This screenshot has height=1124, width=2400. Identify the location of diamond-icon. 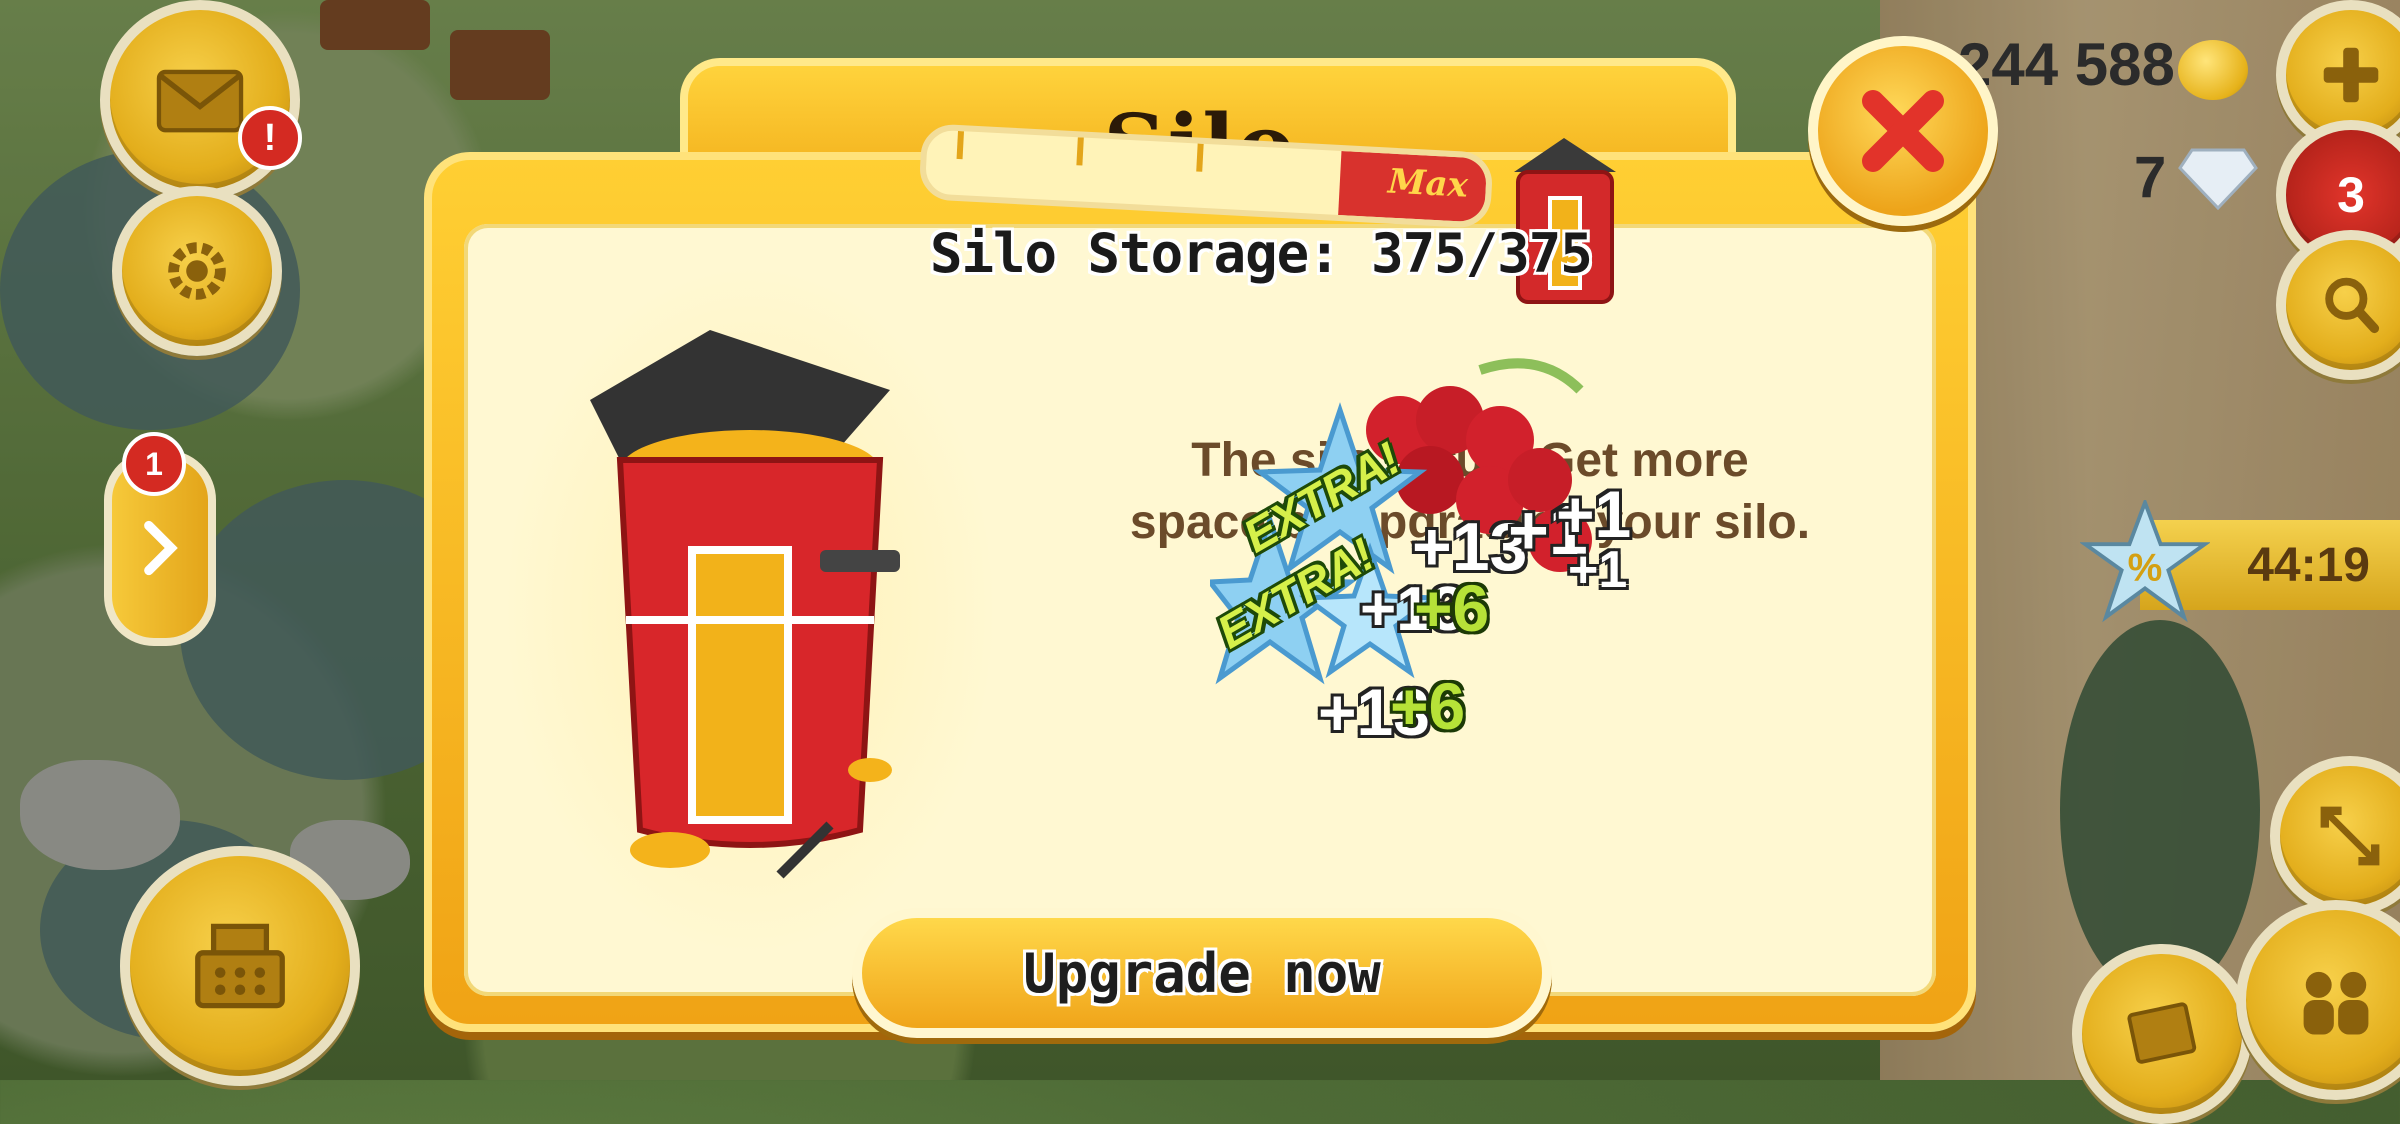
(2218, 179).